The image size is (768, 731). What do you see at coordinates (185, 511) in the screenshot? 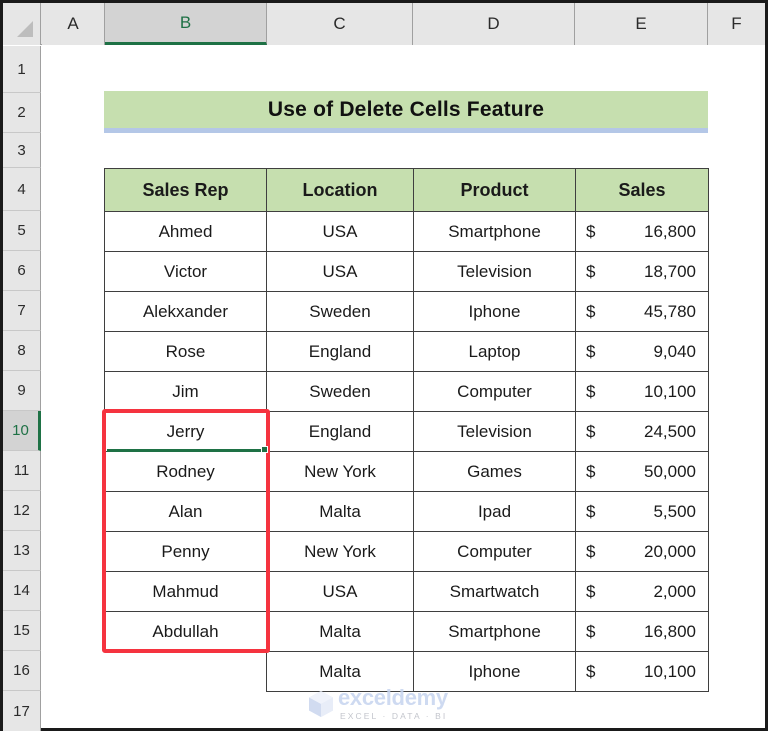
I see `cell-sales-rep: Alan` at bounding box center [185, 511].